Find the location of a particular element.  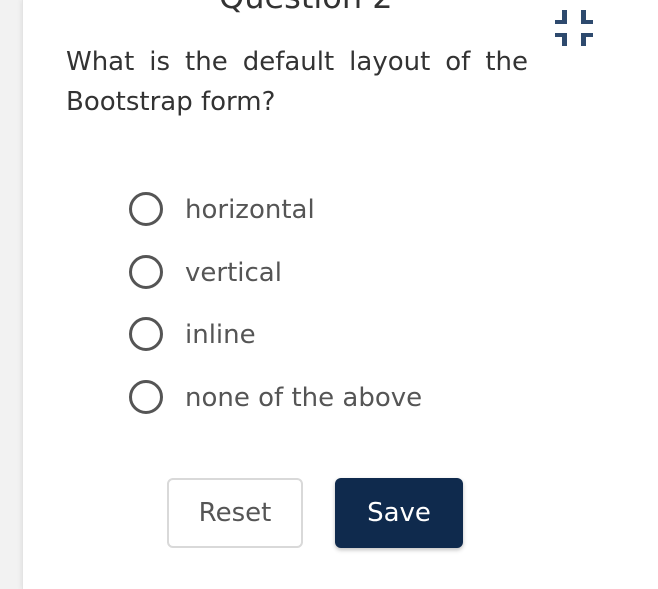

option-label: horizontal is located at coordinates (250, 210).